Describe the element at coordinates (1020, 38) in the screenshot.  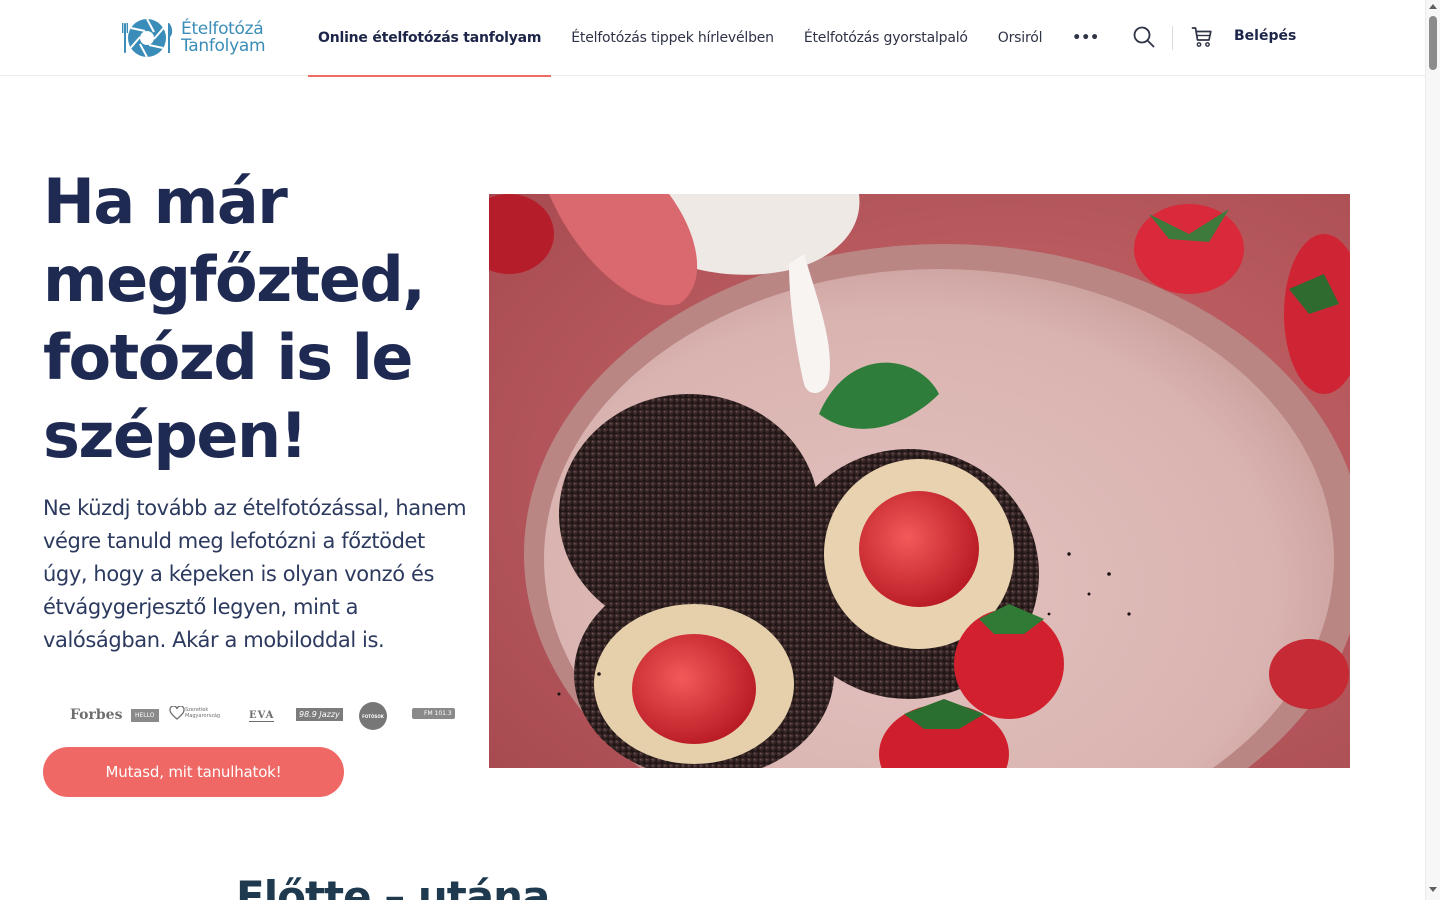
I see `nav-item-about-orsi: Orsiról` at that location.